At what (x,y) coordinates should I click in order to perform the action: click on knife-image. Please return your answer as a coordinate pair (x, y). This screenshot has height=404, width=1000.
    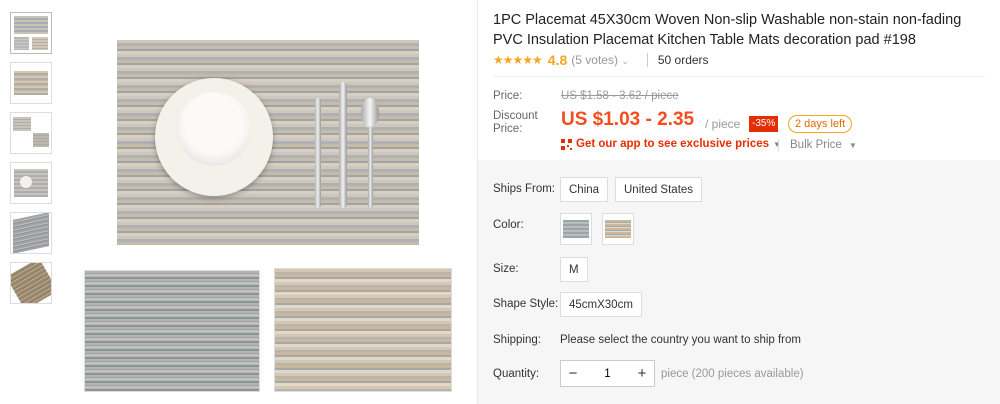
    Looking at the image, I should click on (343, 145).